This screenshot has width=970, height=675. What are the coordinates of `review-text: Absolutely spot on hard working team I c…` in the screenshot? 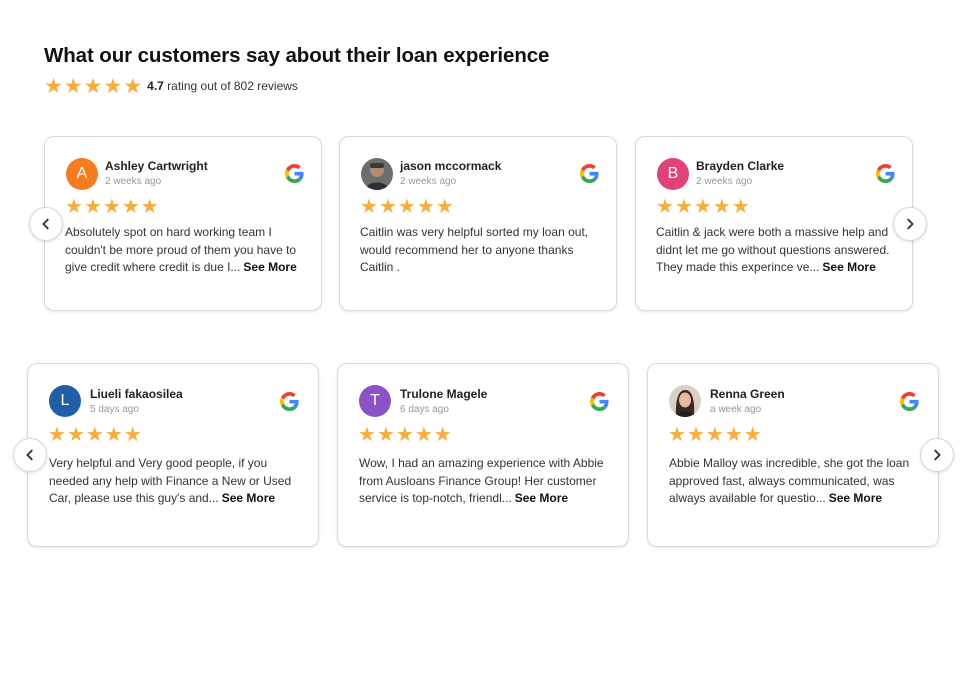 It's located at (185, 250).